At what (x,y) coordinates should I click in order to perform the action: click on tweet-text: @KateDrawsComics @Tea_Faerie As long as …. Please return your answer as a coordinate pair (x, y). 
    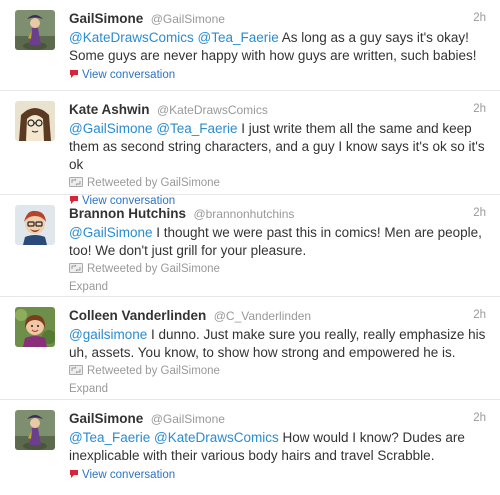
    Looking at the image, I should click on (279, 47).